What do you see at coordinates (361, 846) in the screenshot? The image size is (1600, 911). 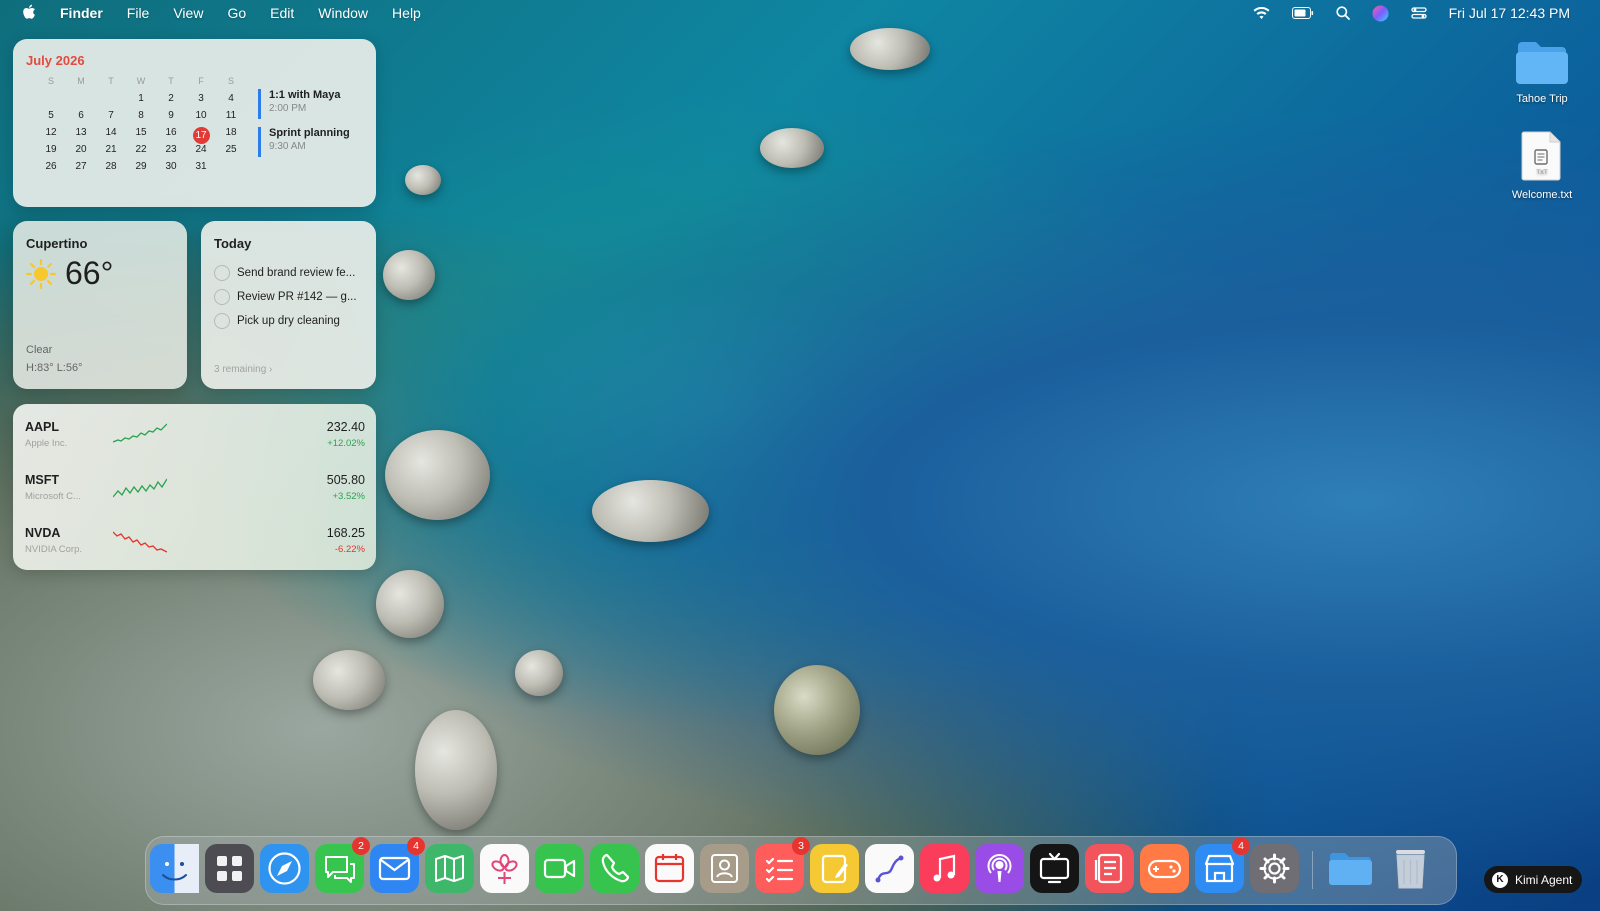 I see `messages-badge: 2` at bounding box center [361, 846].